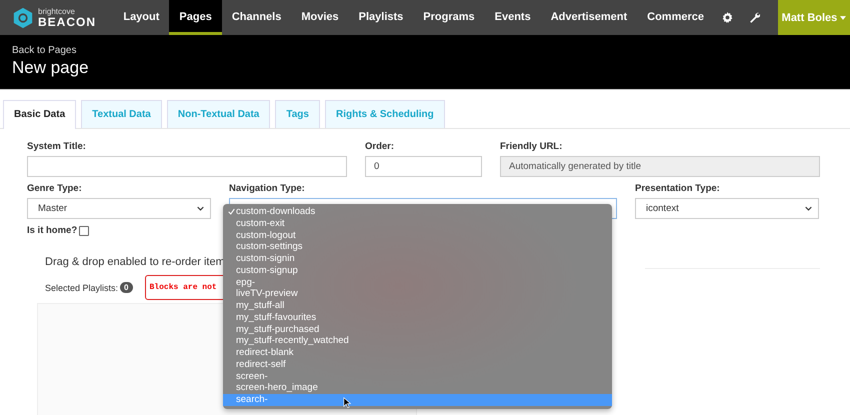 The image size is (850, 415). What do you see at coordinates (126, 287) in the screenshot?
I see `count-badge: 0` at bounding box center [126, 287].